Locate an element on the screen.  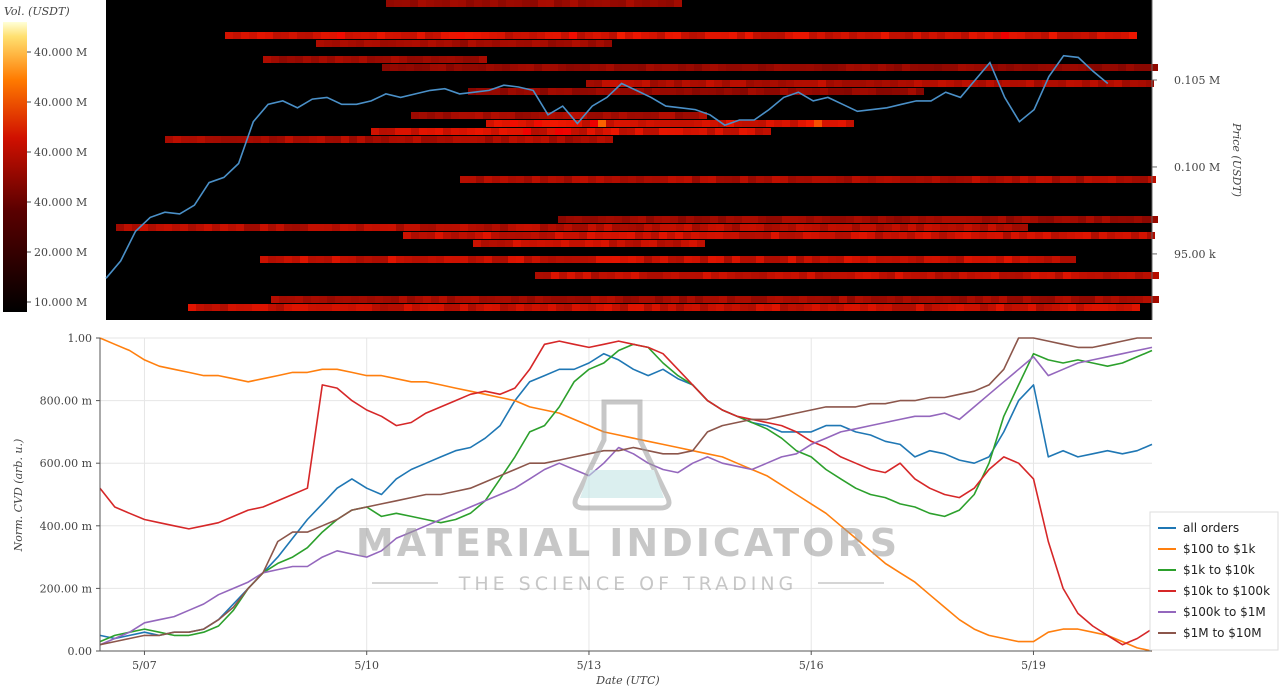
colorbar-tick-label: 40.000 M is located at coordinates (60, 102).